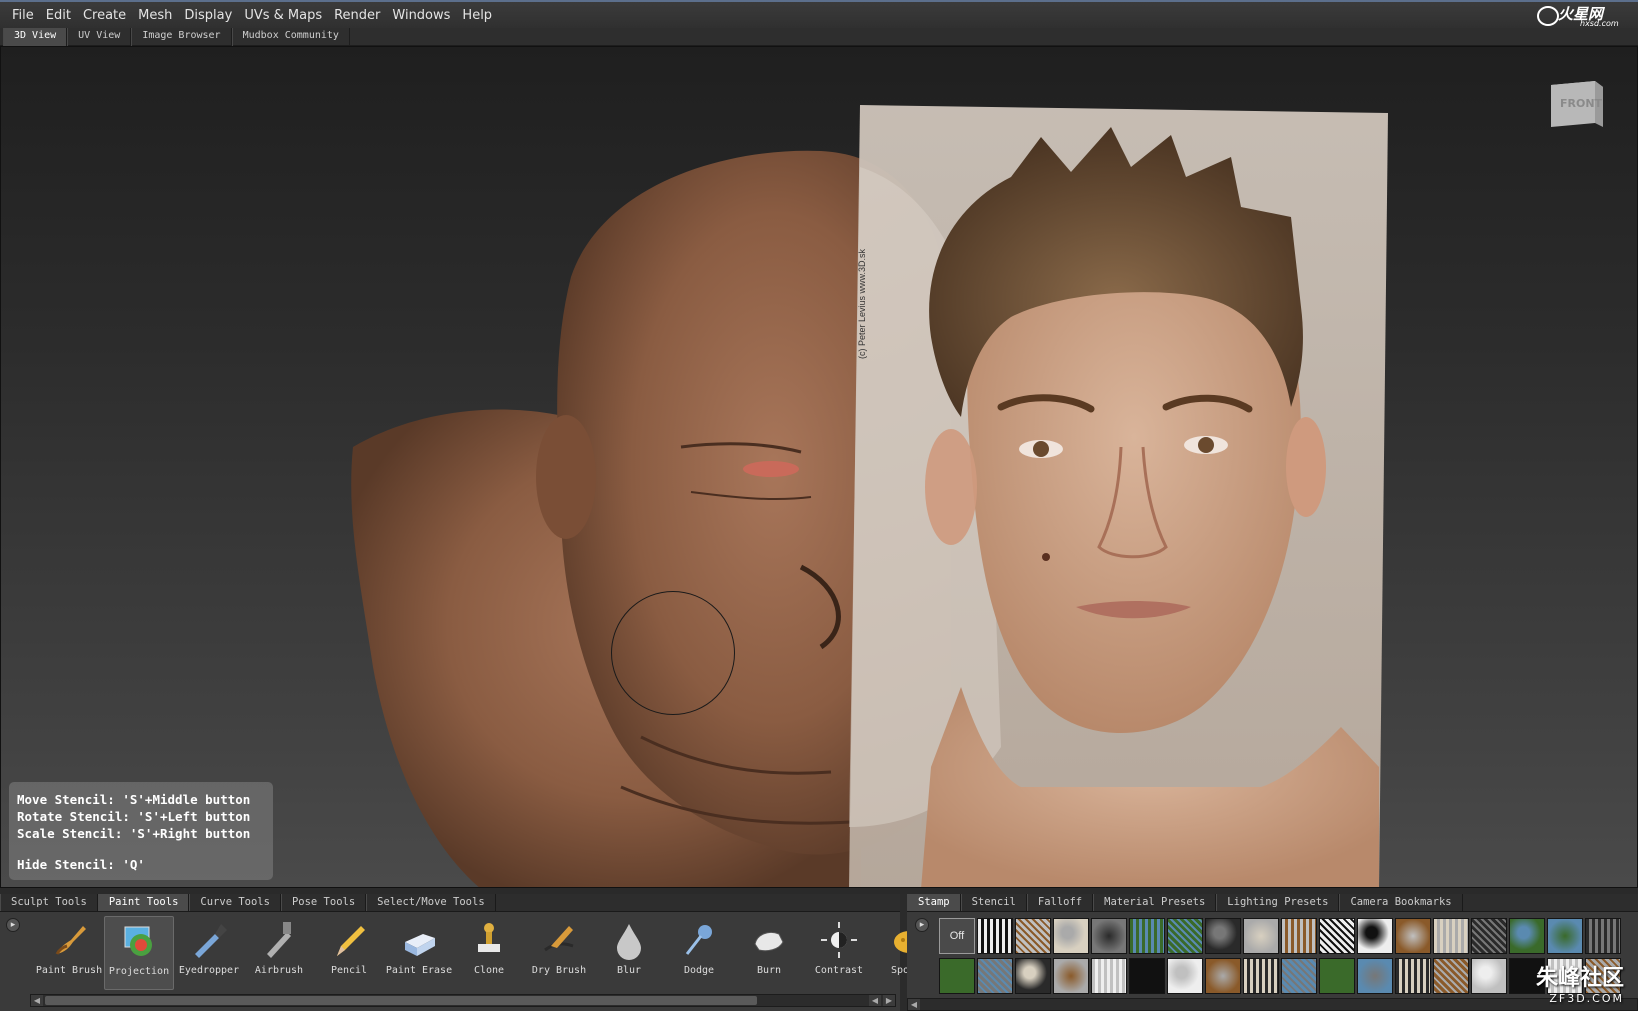 Image resolution: width=1638 pixels, height=1011 pixels. Describe the element at coordinates (559, 953) in the screenshot. I see `tool-dry-brush: Dry Brush` at that location.